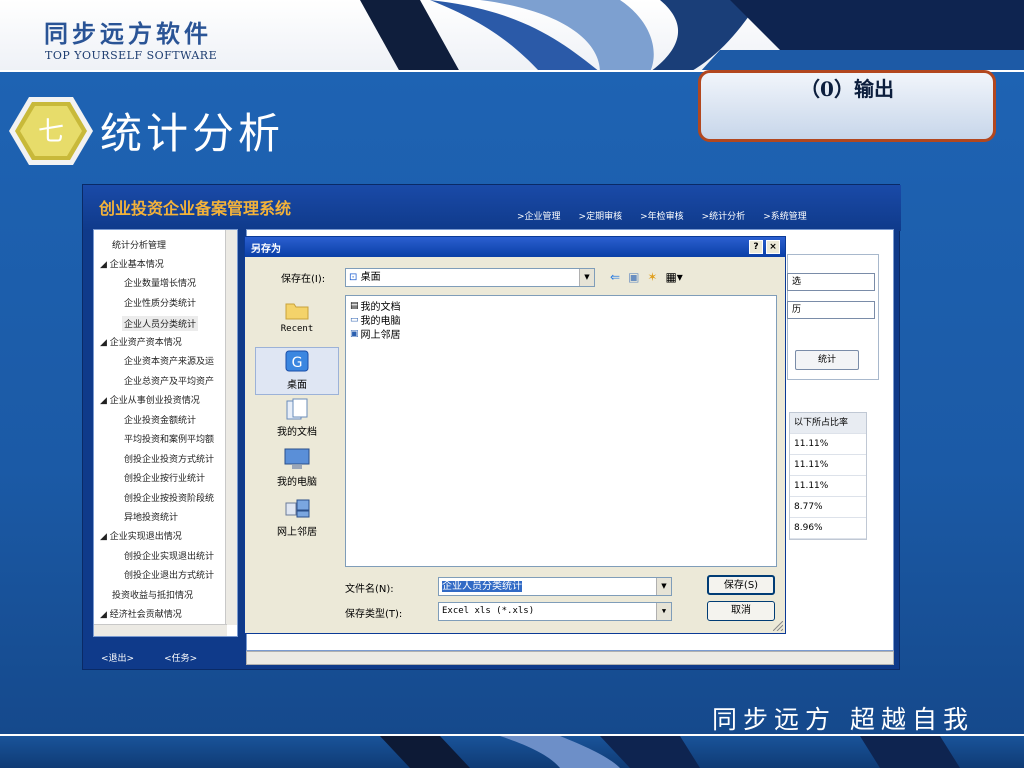 Image resolution: width=1024 pixels, height=768 pixels. Describe the element at coordinates (773, 247) in the screenshot. I see `close-button: ×` at that location.